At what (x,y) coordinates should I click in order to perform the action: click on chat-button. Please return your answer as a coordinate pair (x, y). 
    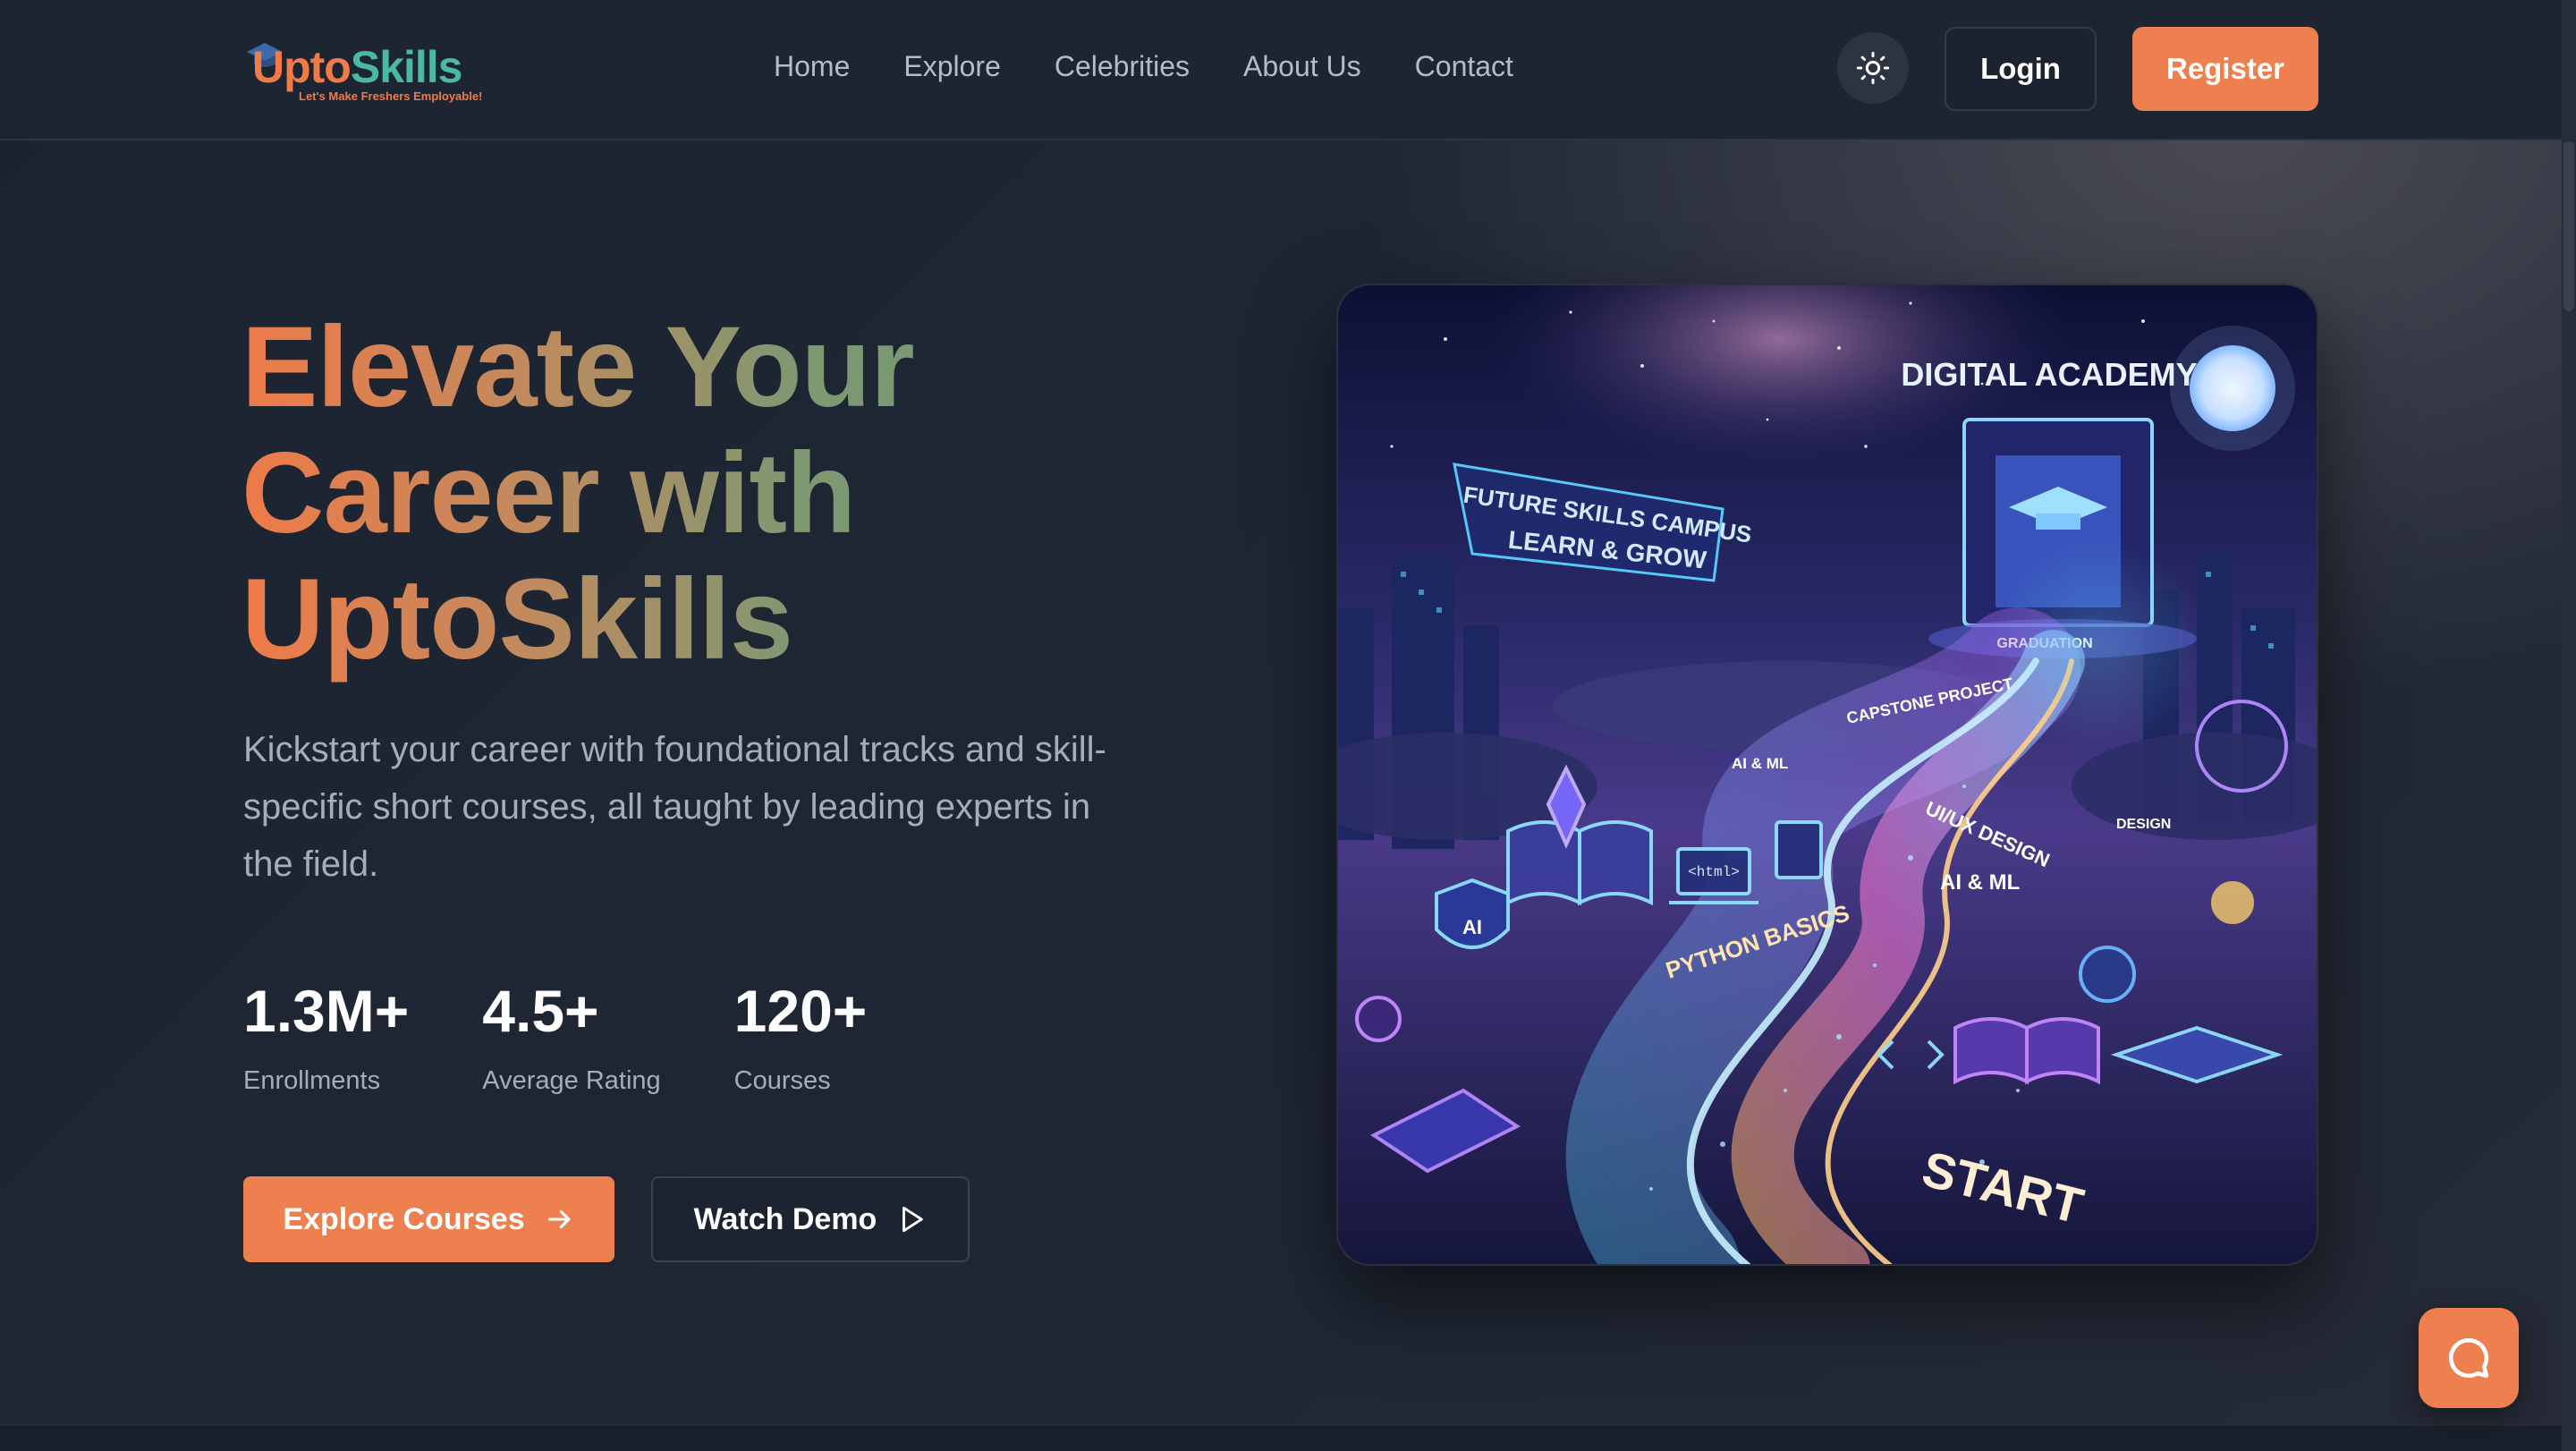
    Looking at the image, I should click on (2469, 1358).